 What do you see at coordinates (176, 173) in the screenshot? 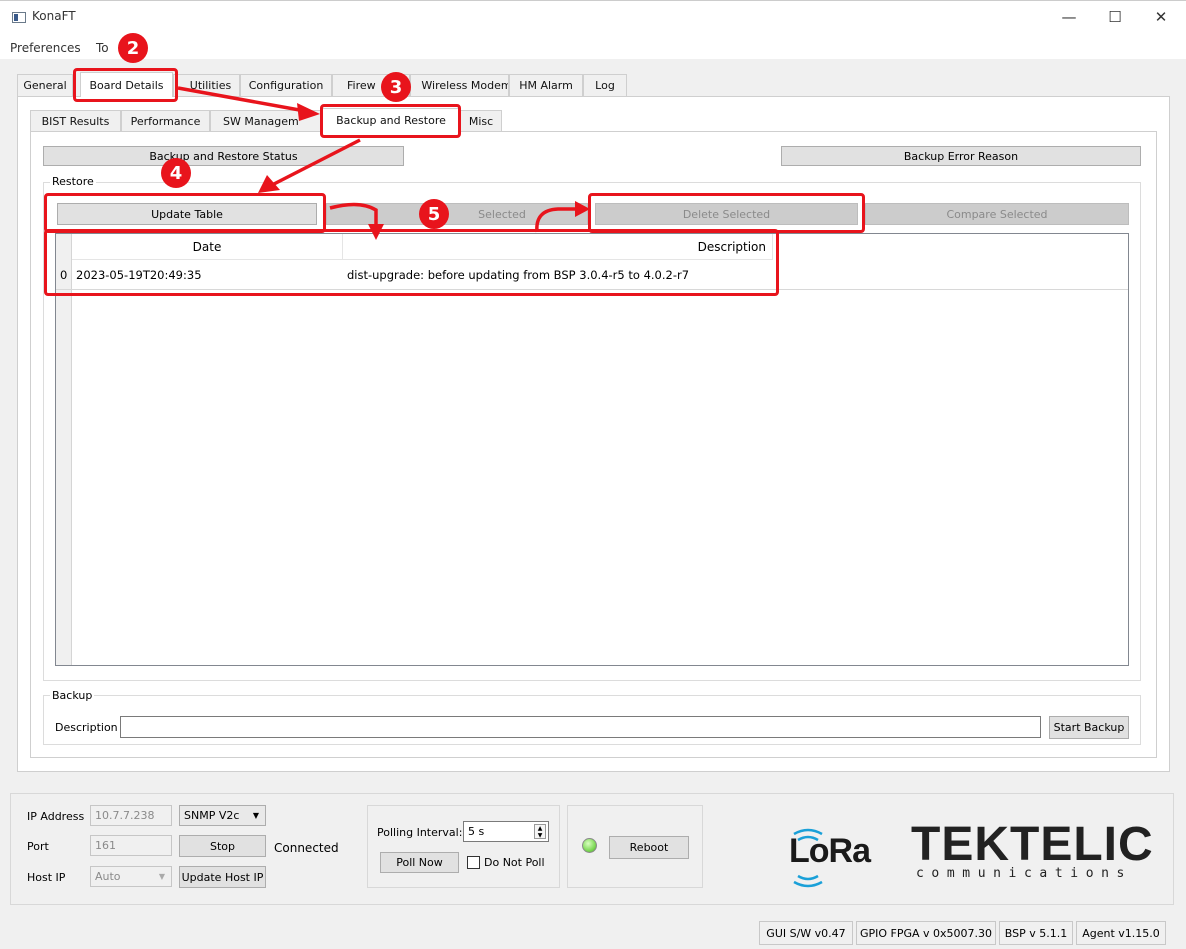
I see `annotation-badge-4: 4` at bounding box center [176, 173].